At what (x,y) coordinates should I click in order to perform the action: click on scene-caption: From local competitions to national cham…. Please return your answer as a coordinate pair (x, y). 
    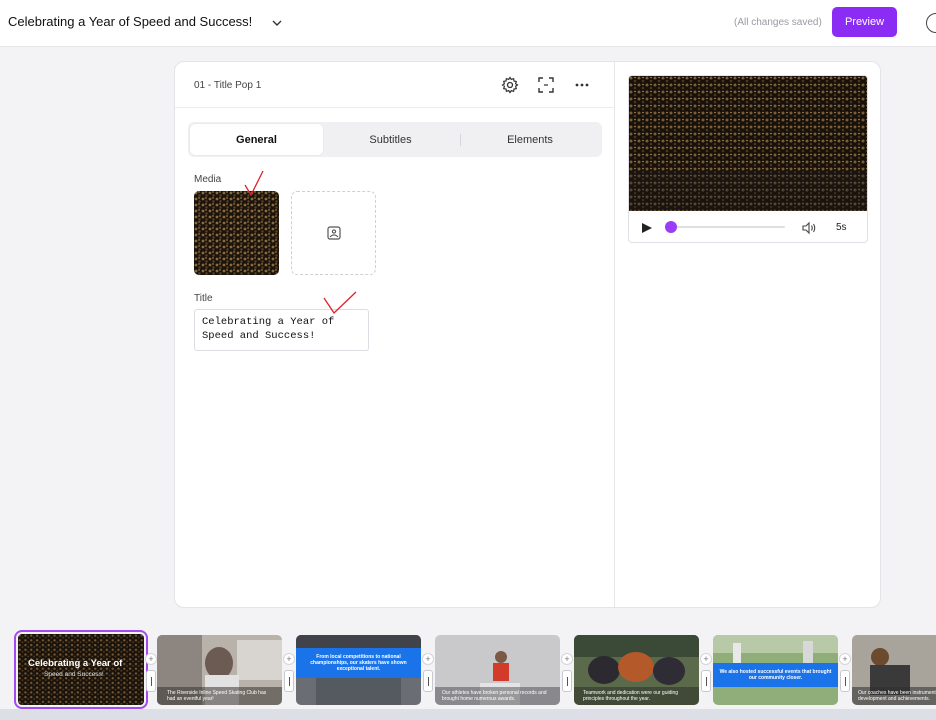
    Looking at the image, I should click on (358, 663).